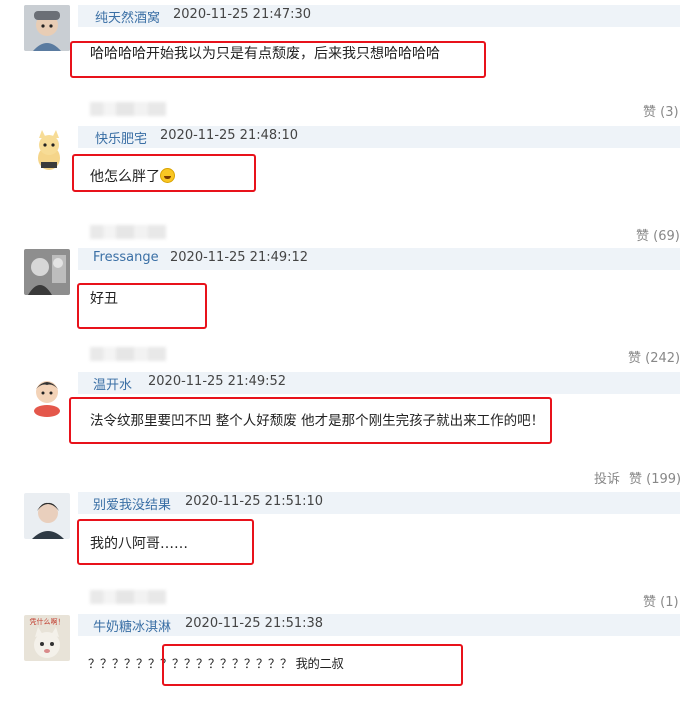 The image size is (700, 702). I want to click on timestamp: 2020-11-25 21:51:38, so click(254, 623).